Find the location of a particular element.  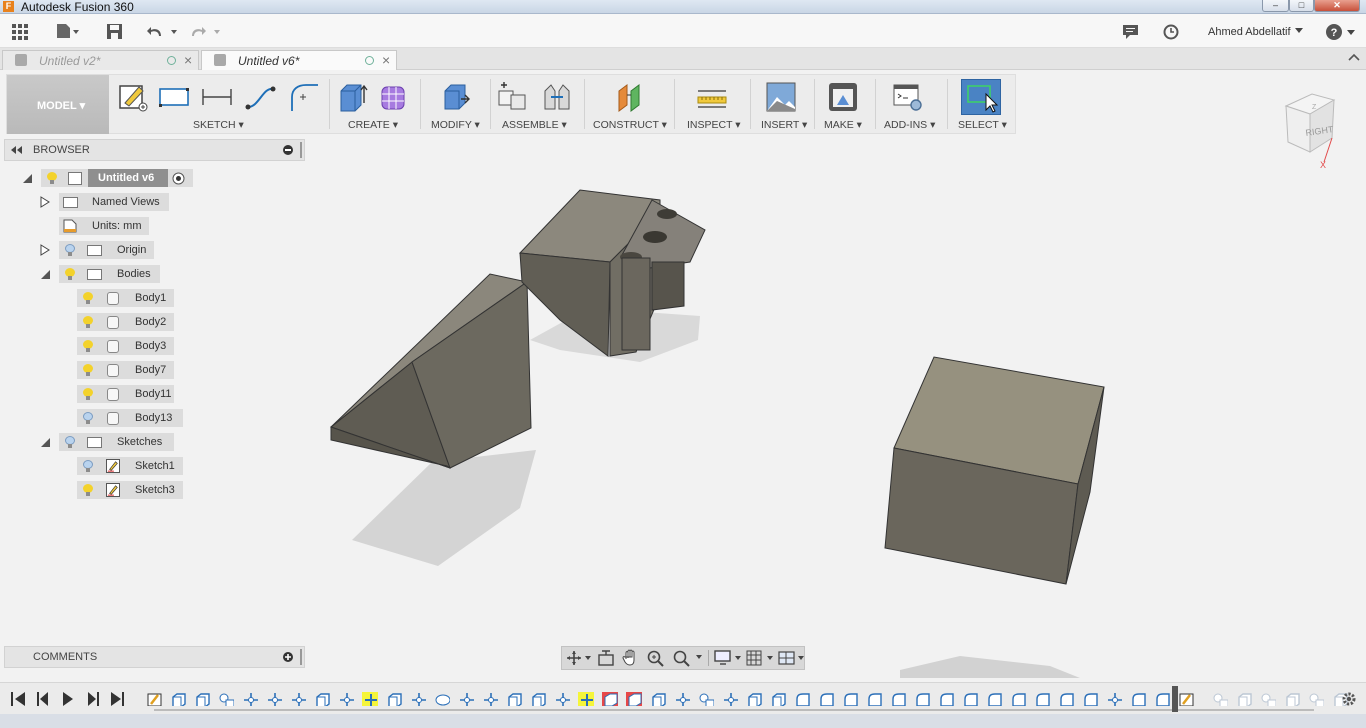

tree-body-item: Body1 is located at coordinates (155, 298).